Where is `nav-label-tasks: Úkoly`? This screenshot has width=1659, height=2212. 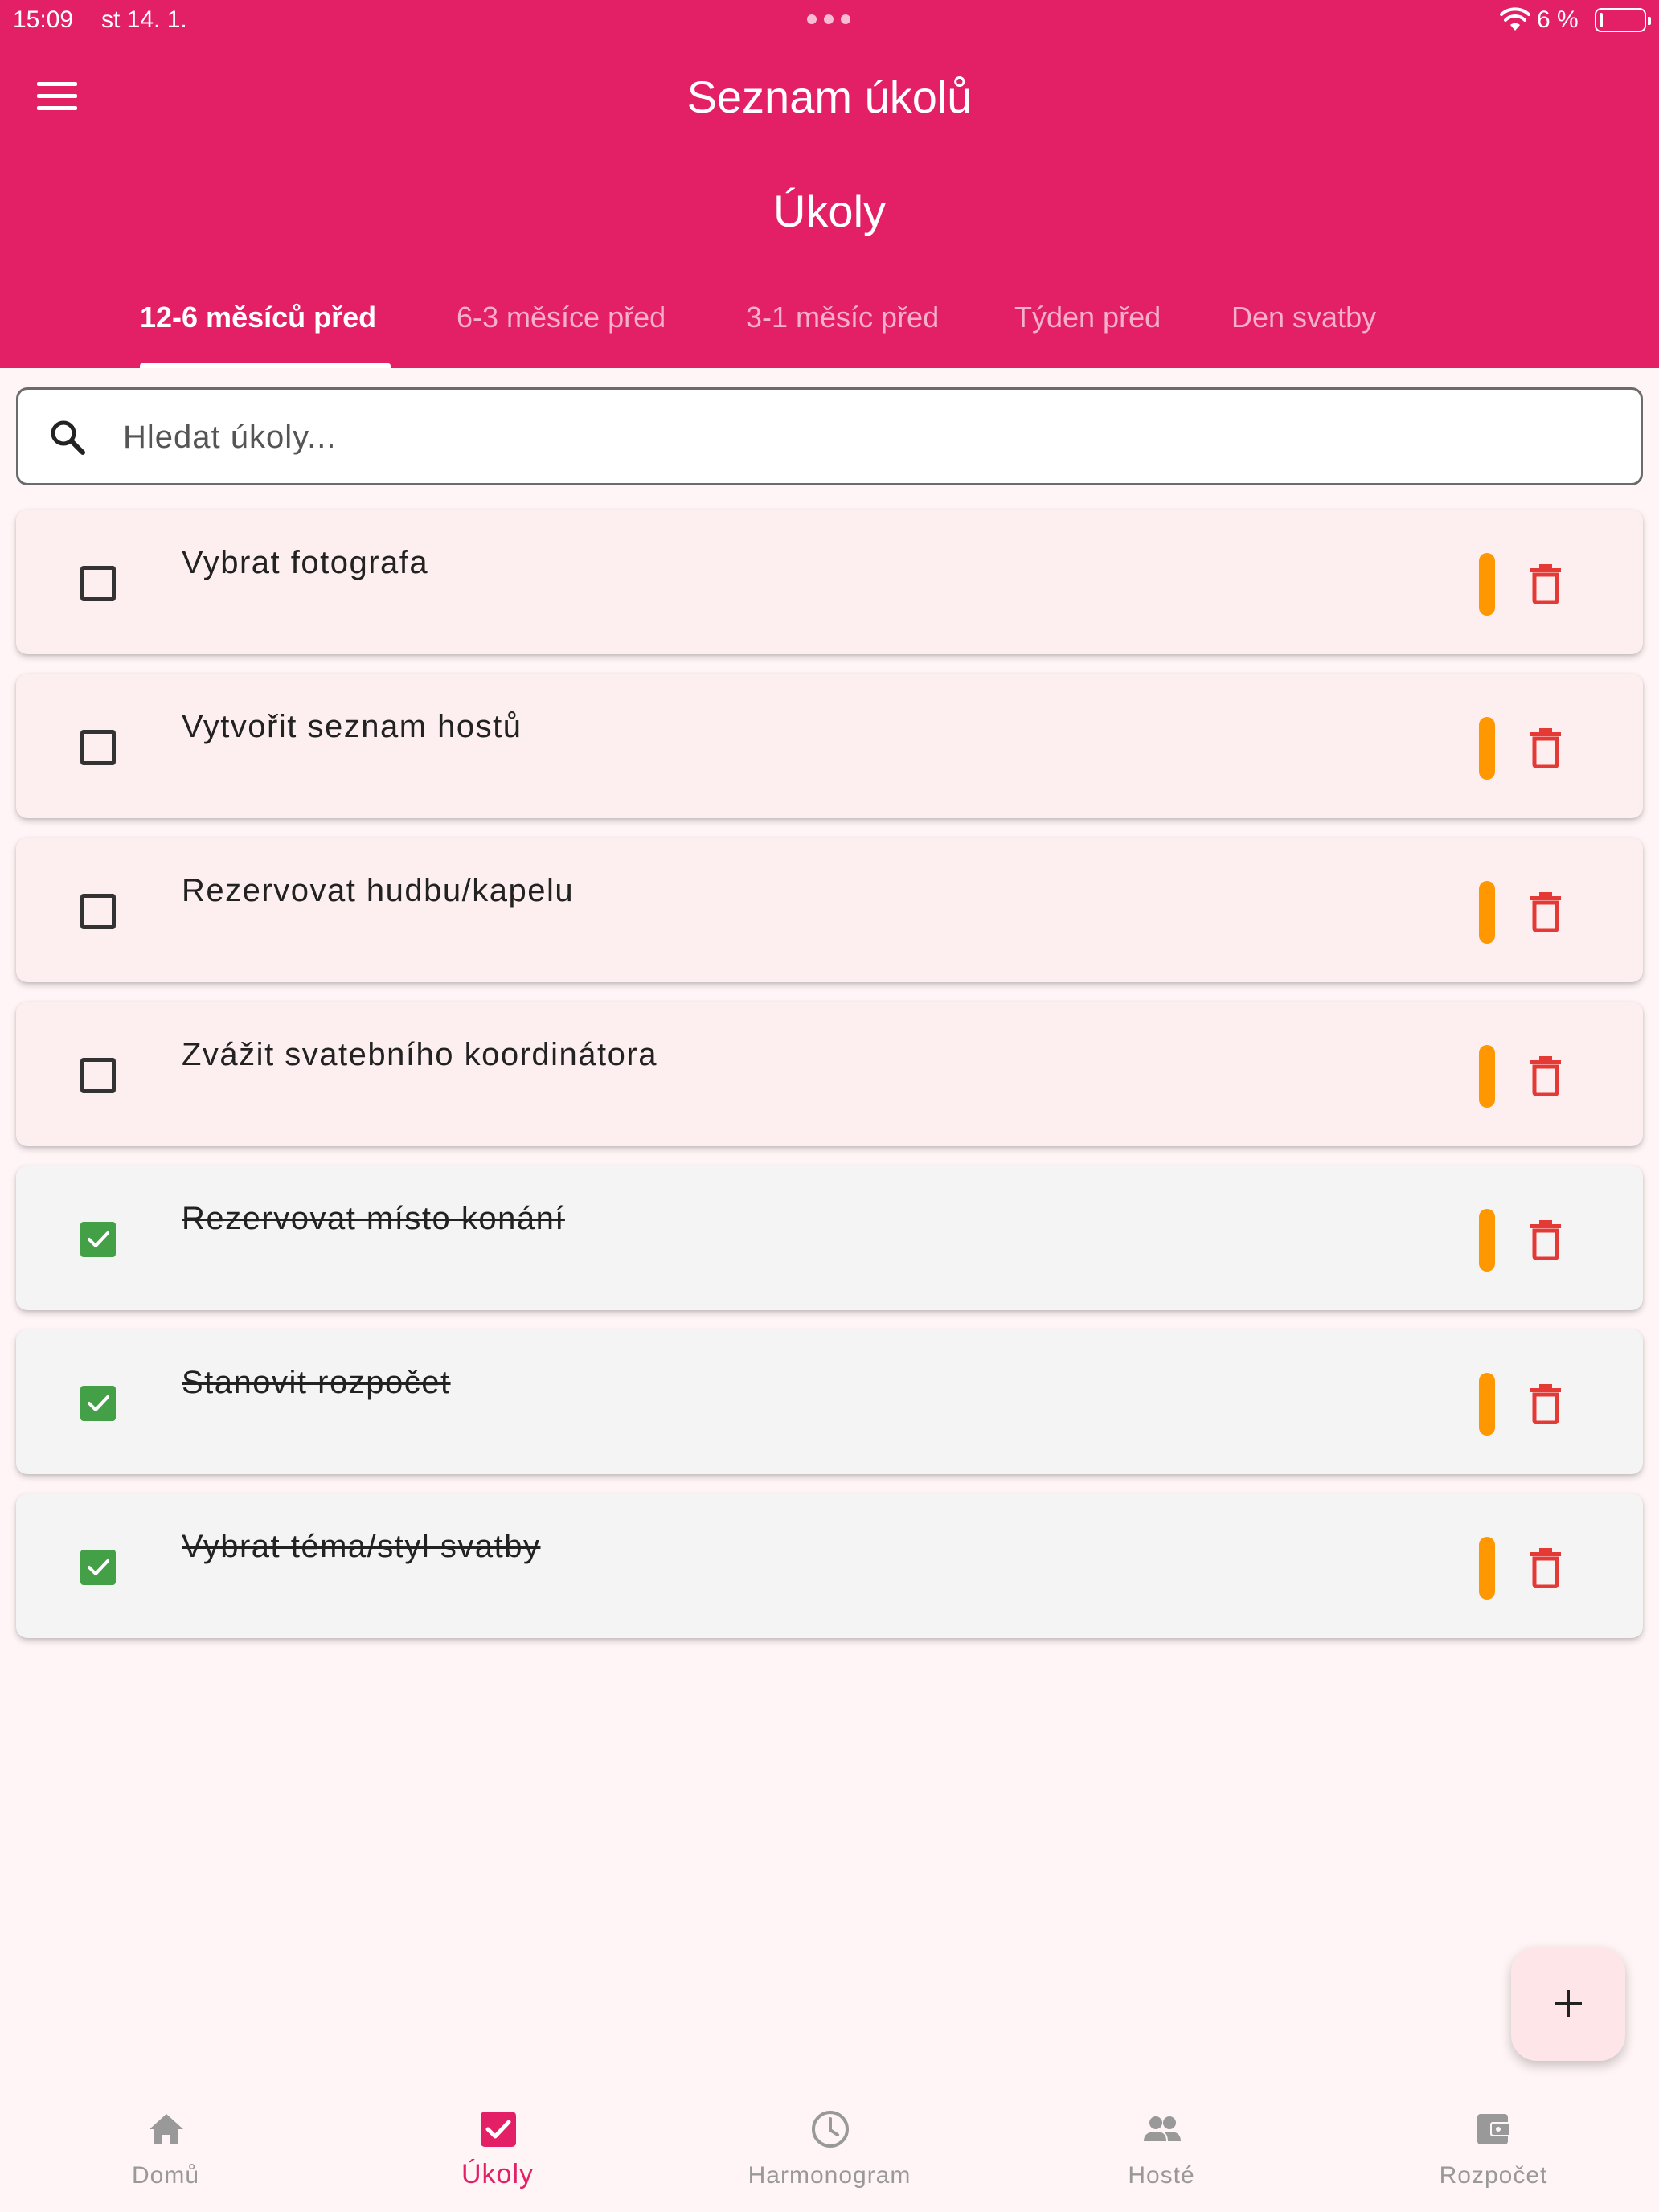 nav-label-tasks: Úkoly is located at coordinates (498, 2174).